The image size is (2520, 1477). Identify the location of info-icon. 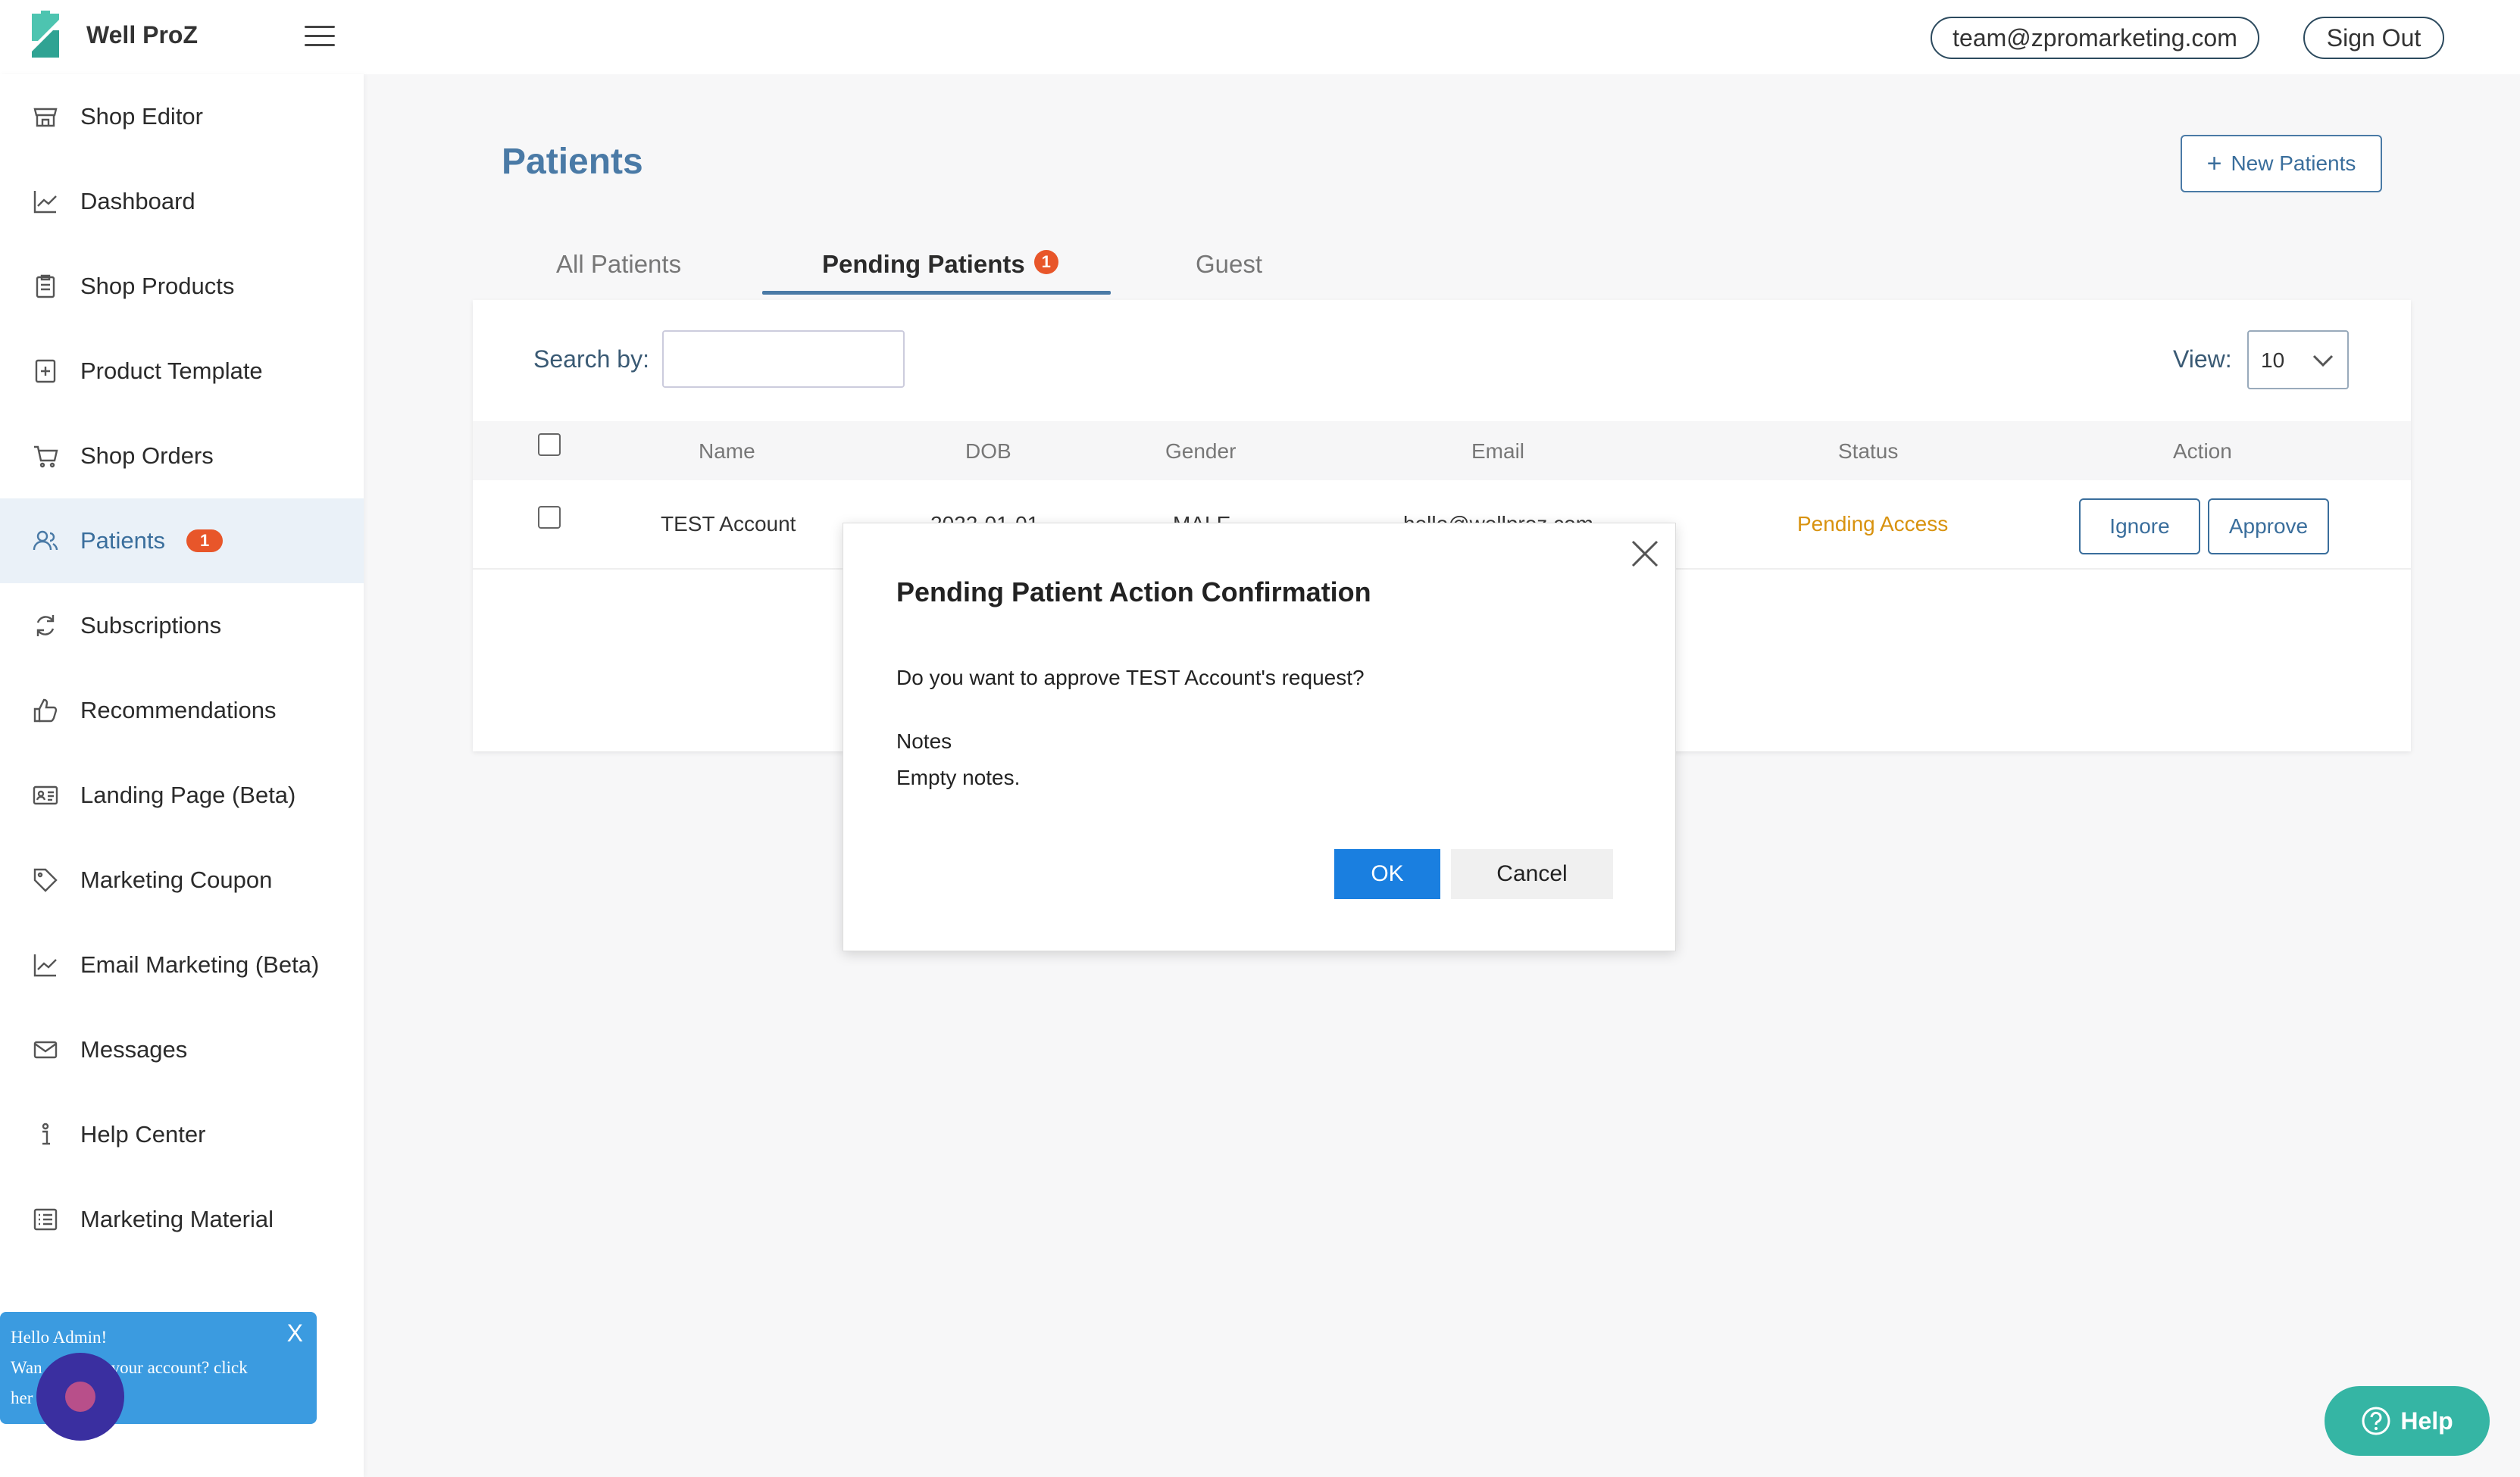
(45, 1134).